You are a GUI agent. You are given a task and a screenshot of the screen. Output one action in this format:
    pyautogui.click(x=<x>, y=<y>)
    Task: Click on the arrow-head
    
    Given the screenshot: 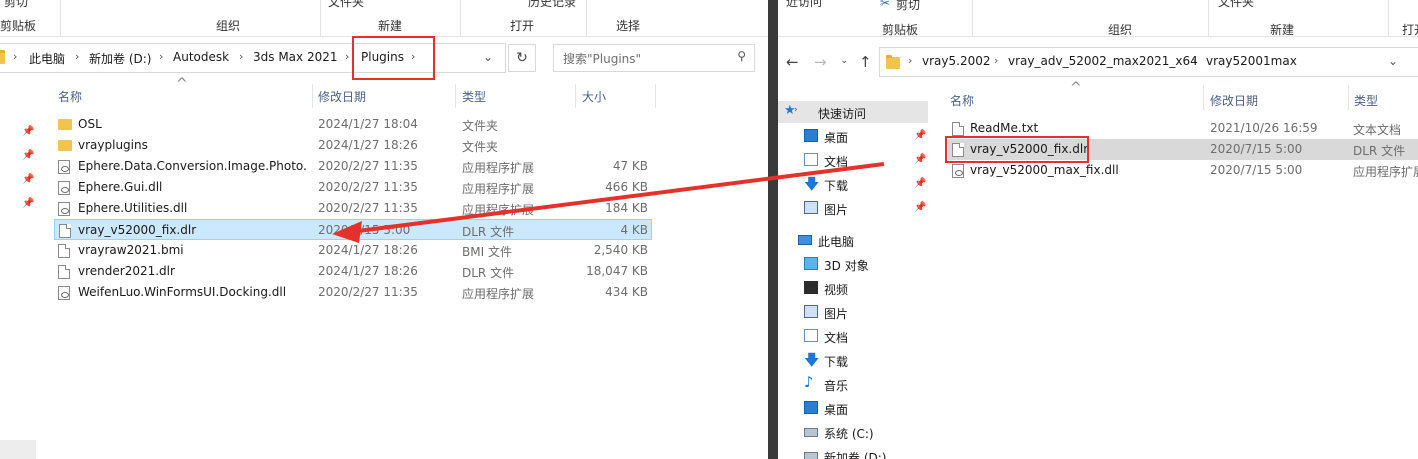 What is the action you would take?
    pyautogui.click(x=347, y=232)
    